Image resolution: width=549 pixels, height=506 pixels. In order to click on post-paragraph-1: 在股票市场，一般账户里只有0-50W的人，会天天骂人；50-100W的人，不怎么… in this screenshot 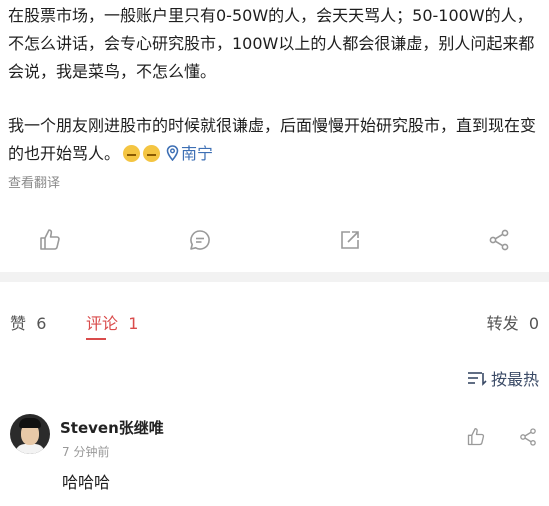, I will do `click(271, 43)`.